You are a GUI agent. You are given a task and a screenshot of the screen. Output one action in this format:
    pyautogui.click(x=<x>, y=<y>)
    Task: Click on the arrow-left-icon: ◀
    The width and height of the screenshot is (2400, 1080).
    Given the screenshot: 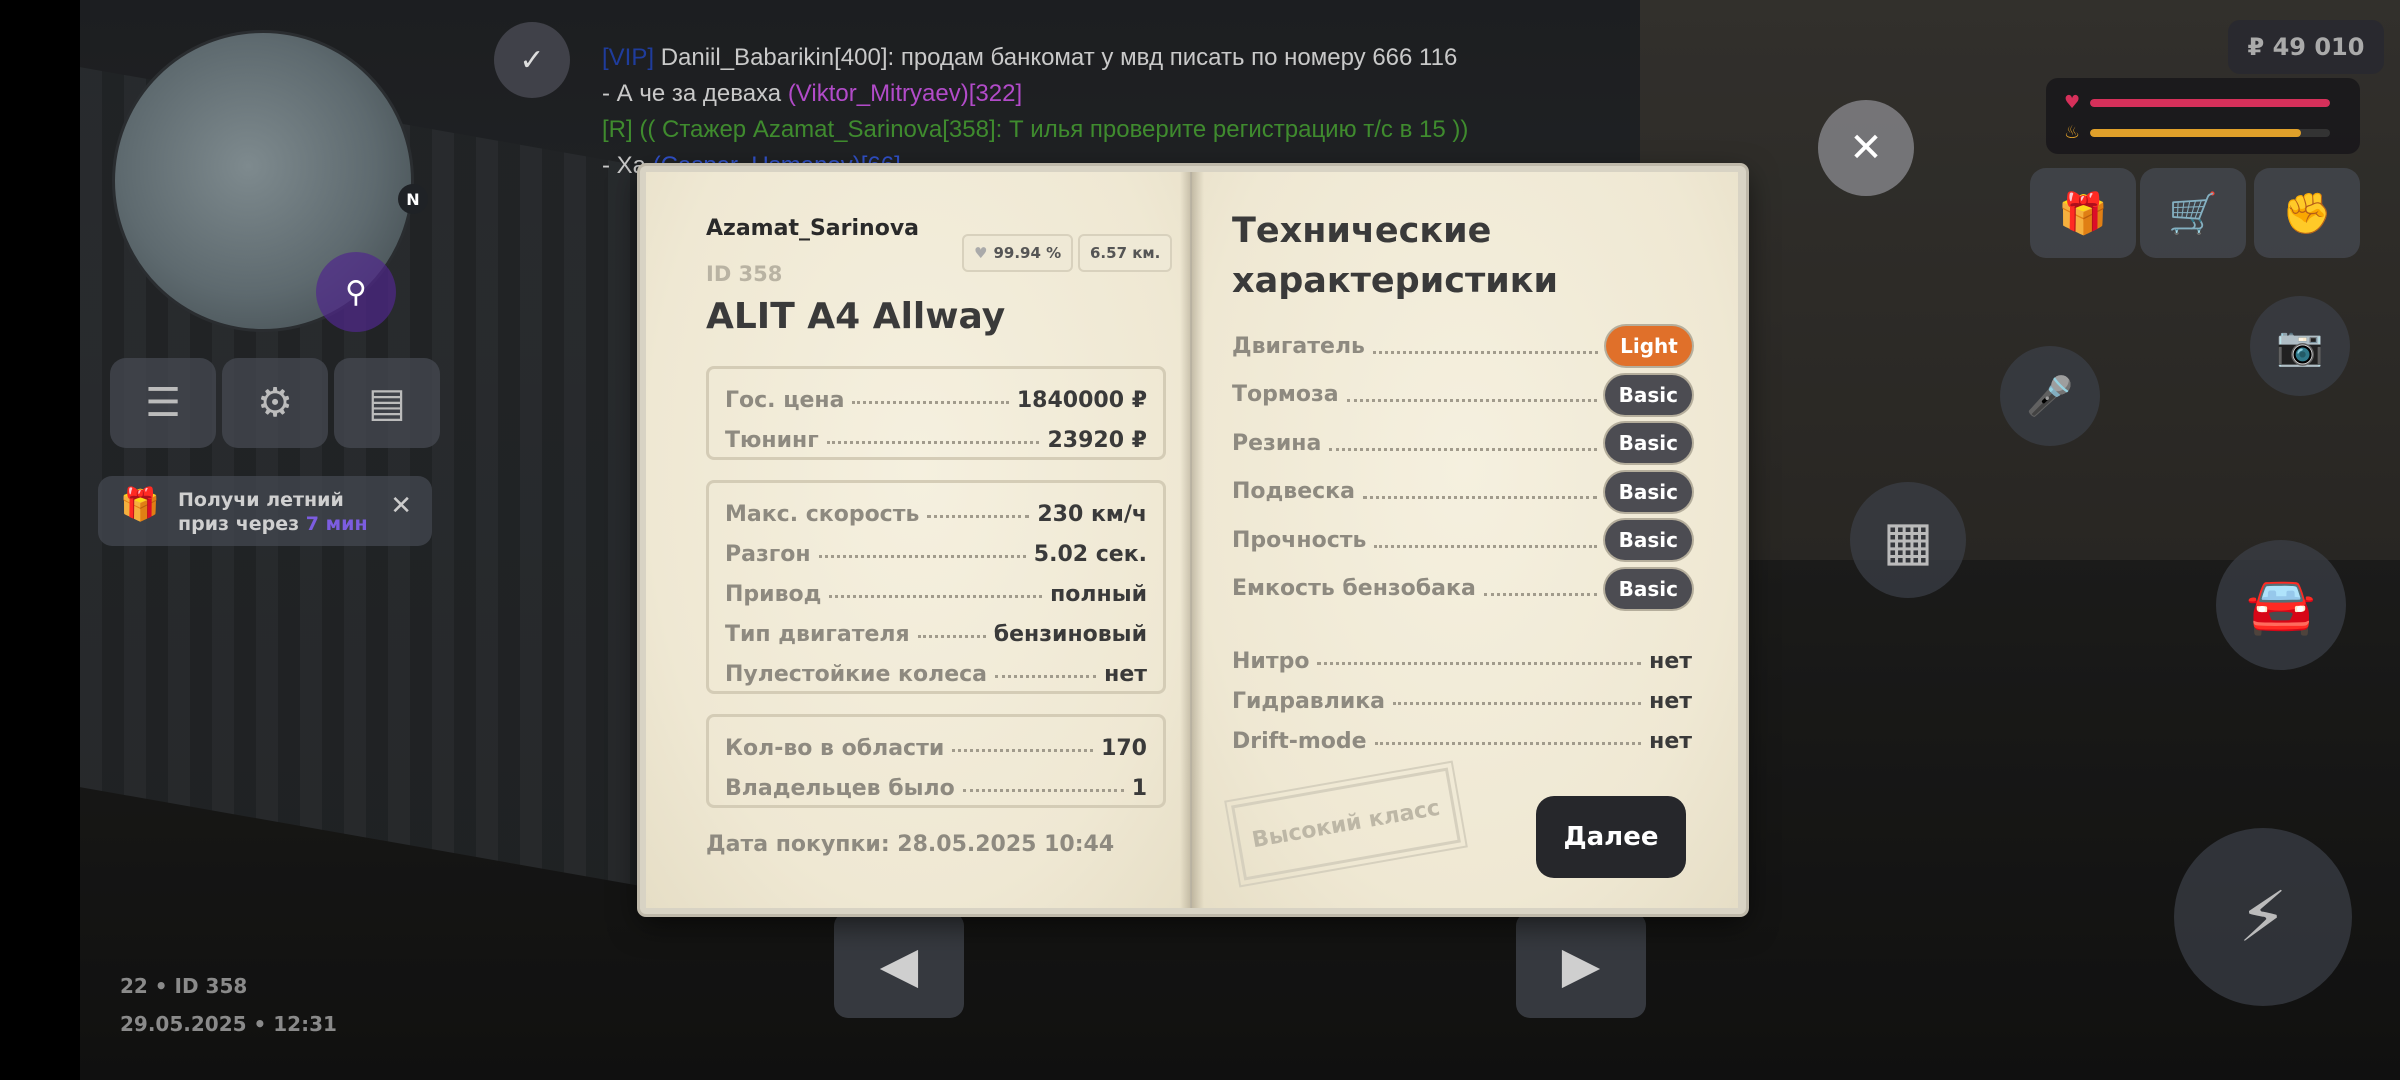 What is the action you would take?
    pyautogui.click(x=899, y=965)
    